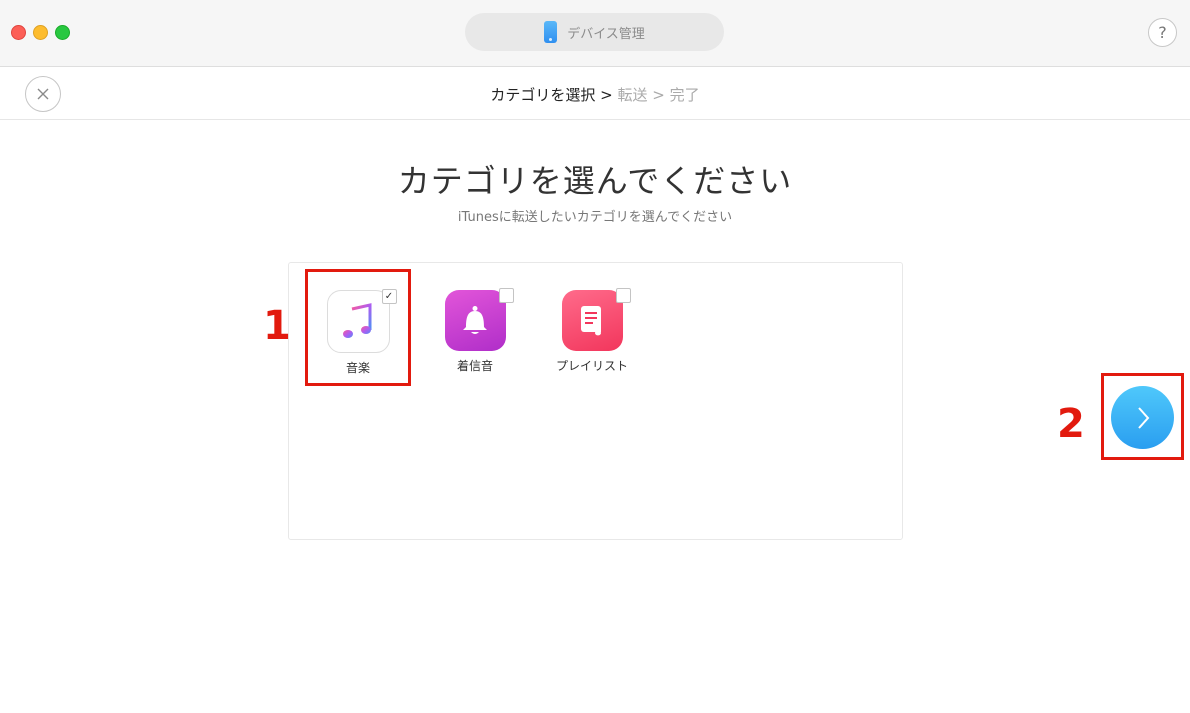 The height and width of the screenshot is (713, 1190). I want to click on step-marker-1: 1, so click(277, 326).